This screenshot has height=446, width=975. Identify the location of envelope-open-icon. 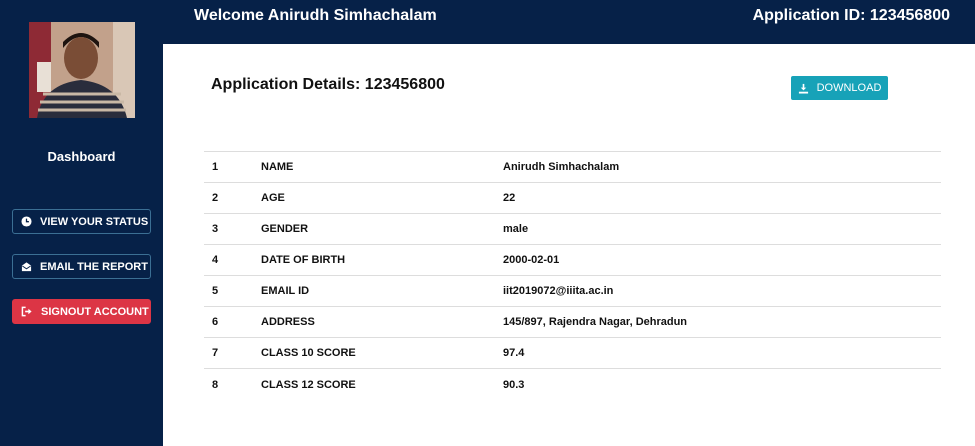
(26, 267).